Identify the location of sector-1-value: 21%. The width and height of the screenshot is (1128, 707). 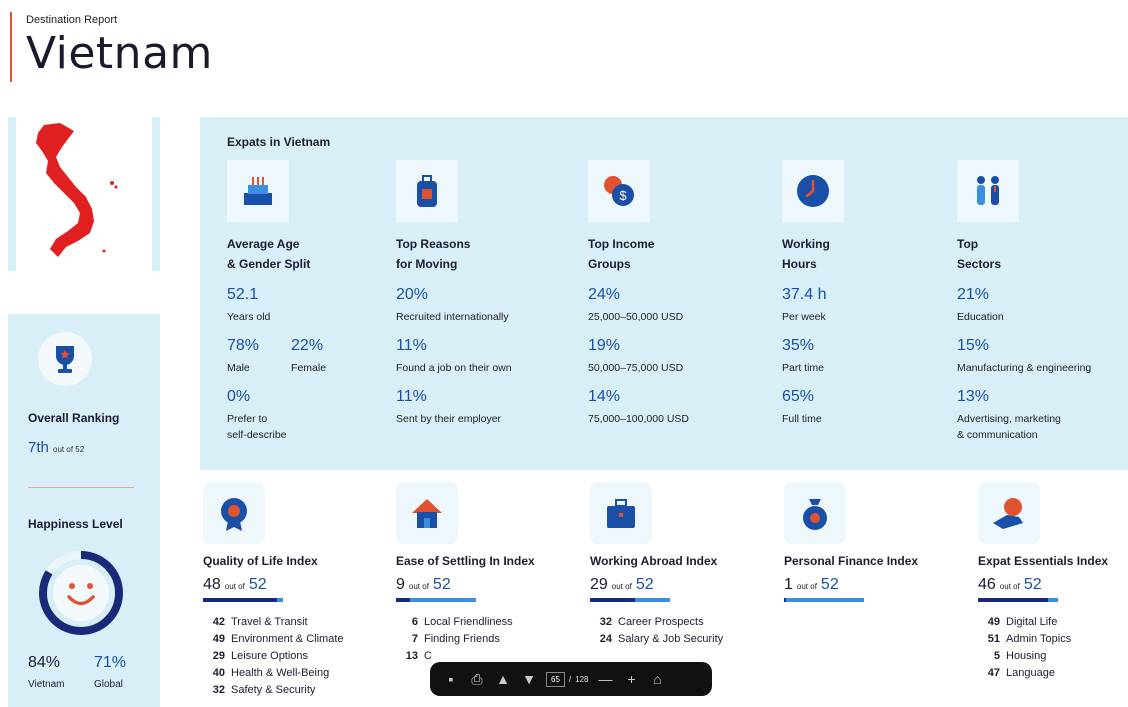
(973, 294).